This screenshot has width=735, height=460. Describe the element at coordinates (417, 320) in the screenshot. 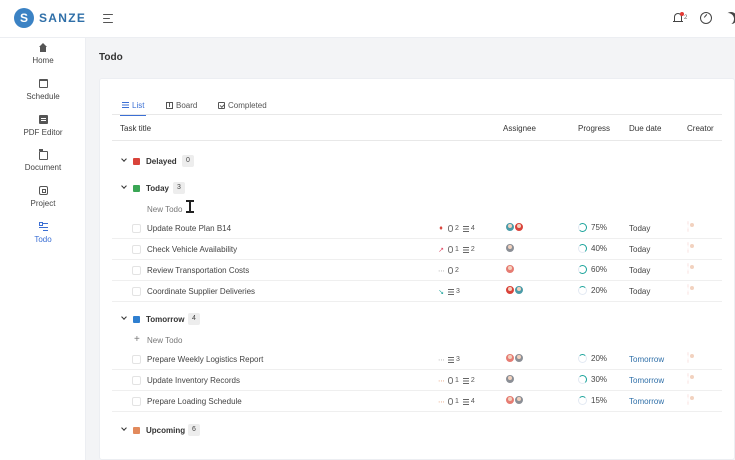

I see `group-tomorrow: Tomorrow 4` at that location.